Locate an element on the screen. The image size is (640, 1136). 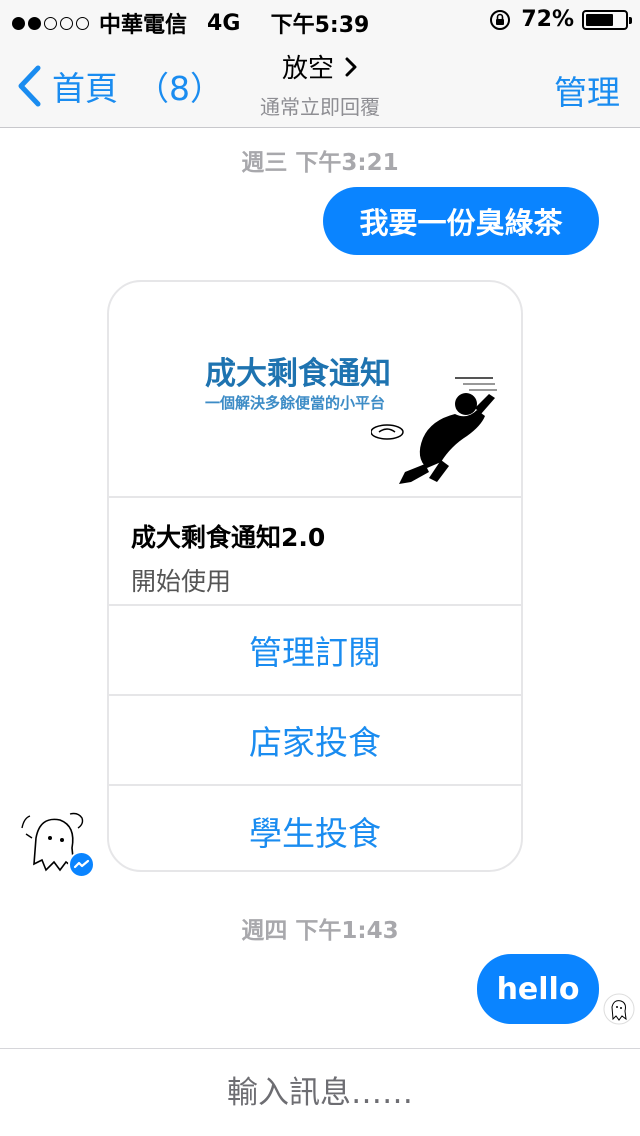
response-status: 通常立即回覆 is located at coordinates (320, 107).